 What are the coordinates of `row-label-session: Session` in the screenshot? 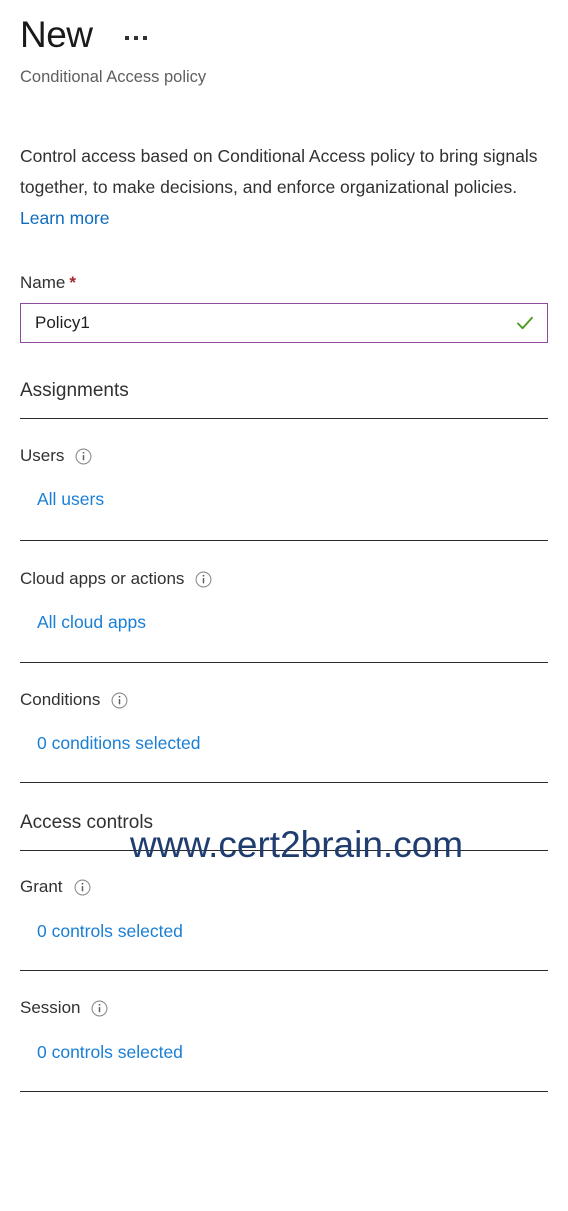 It's located at (284, 1008).